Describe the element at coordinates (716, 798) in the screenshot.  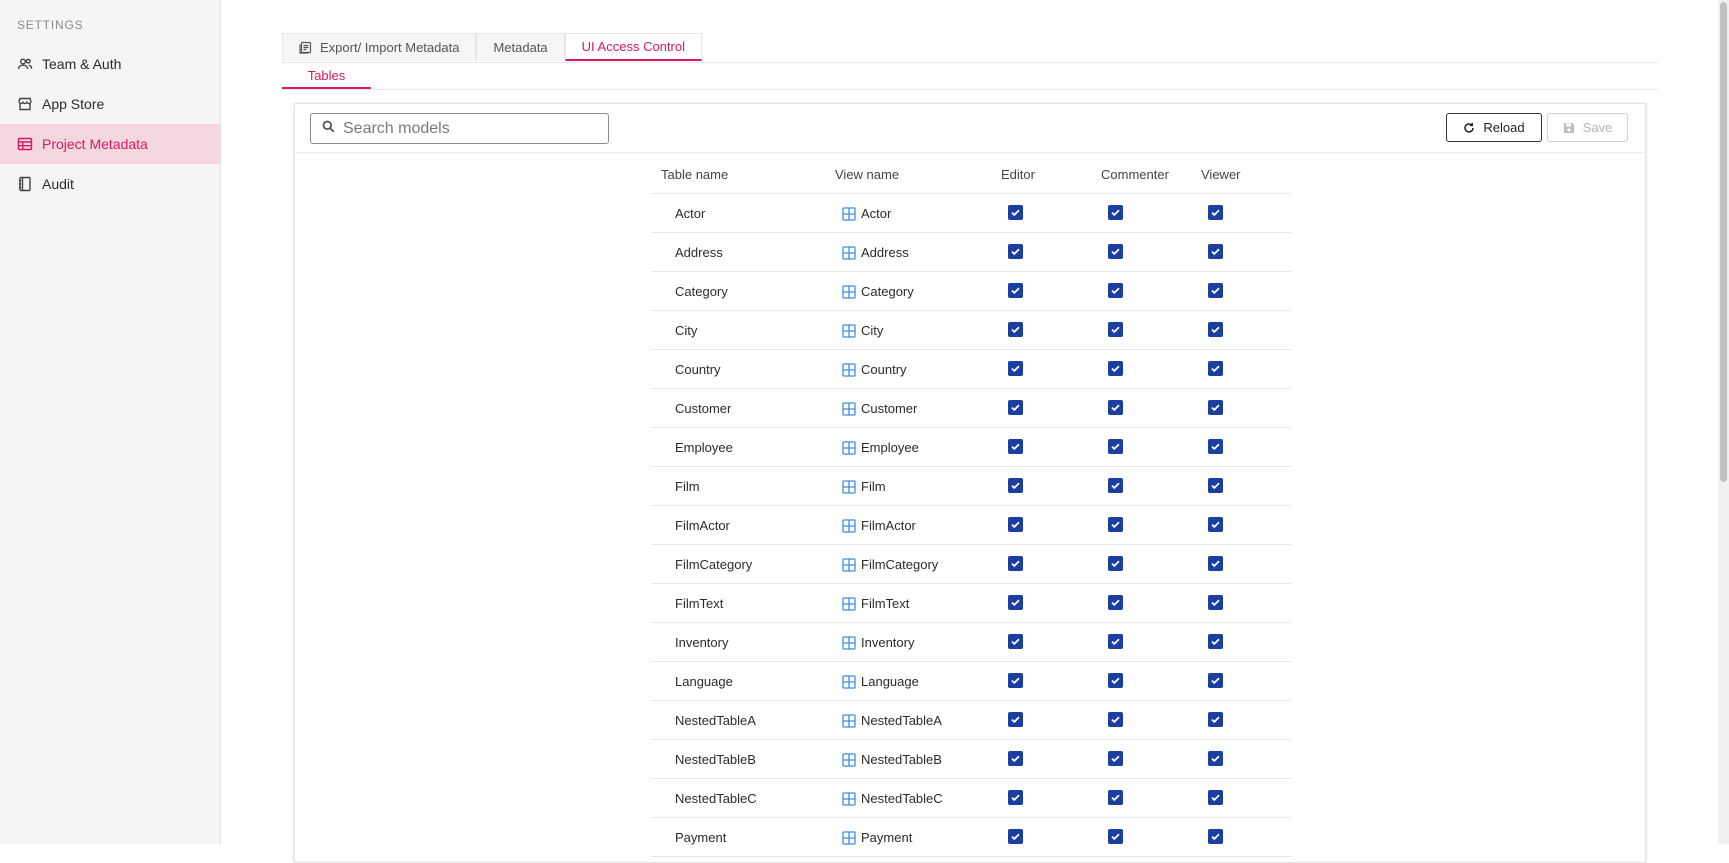
I see `table-name-cell: NestedTableC` at that location.